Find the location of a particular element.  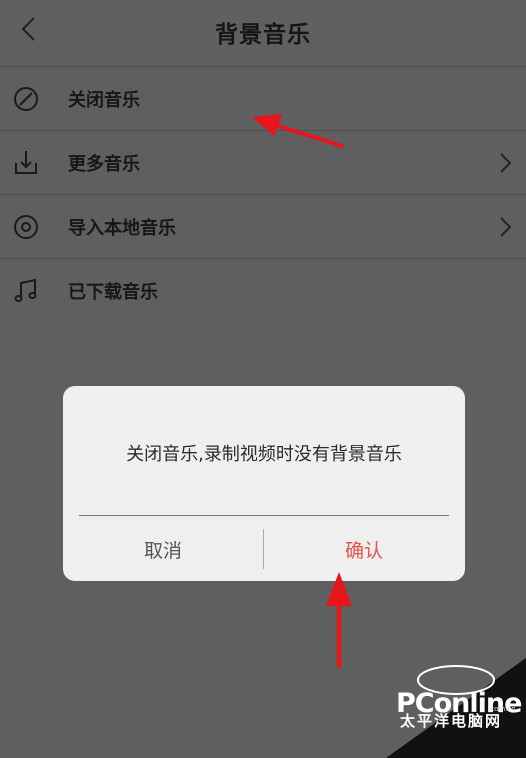

dialog-message: 关闭音乐,录制视频时没有背景音乐 is located at coordinates (264, 454).